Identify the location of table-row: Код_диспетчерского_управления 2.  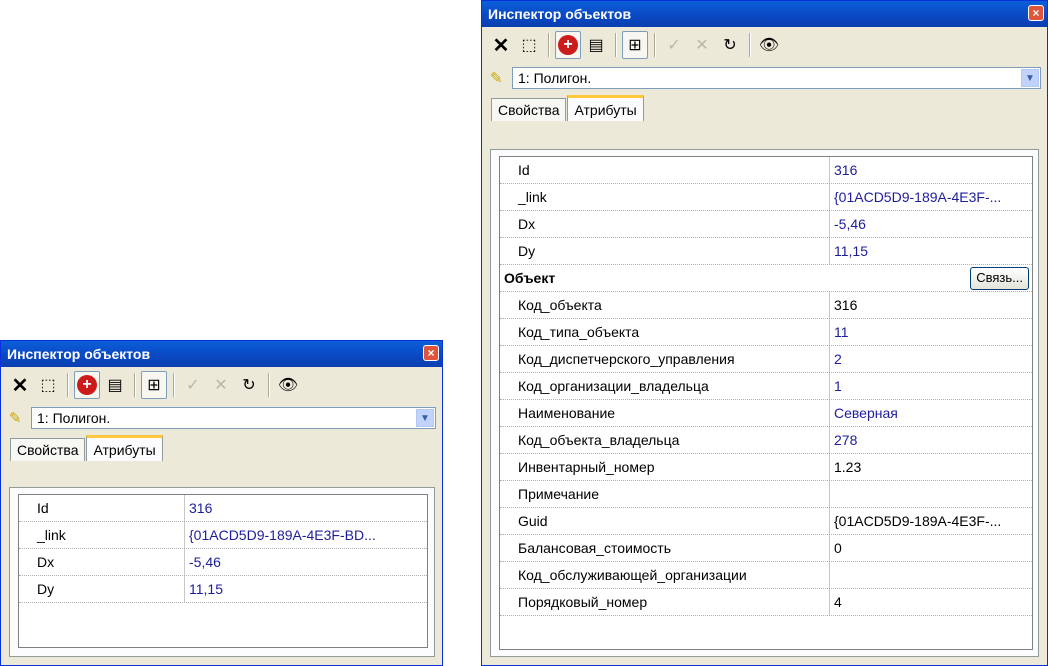
(766, 359).